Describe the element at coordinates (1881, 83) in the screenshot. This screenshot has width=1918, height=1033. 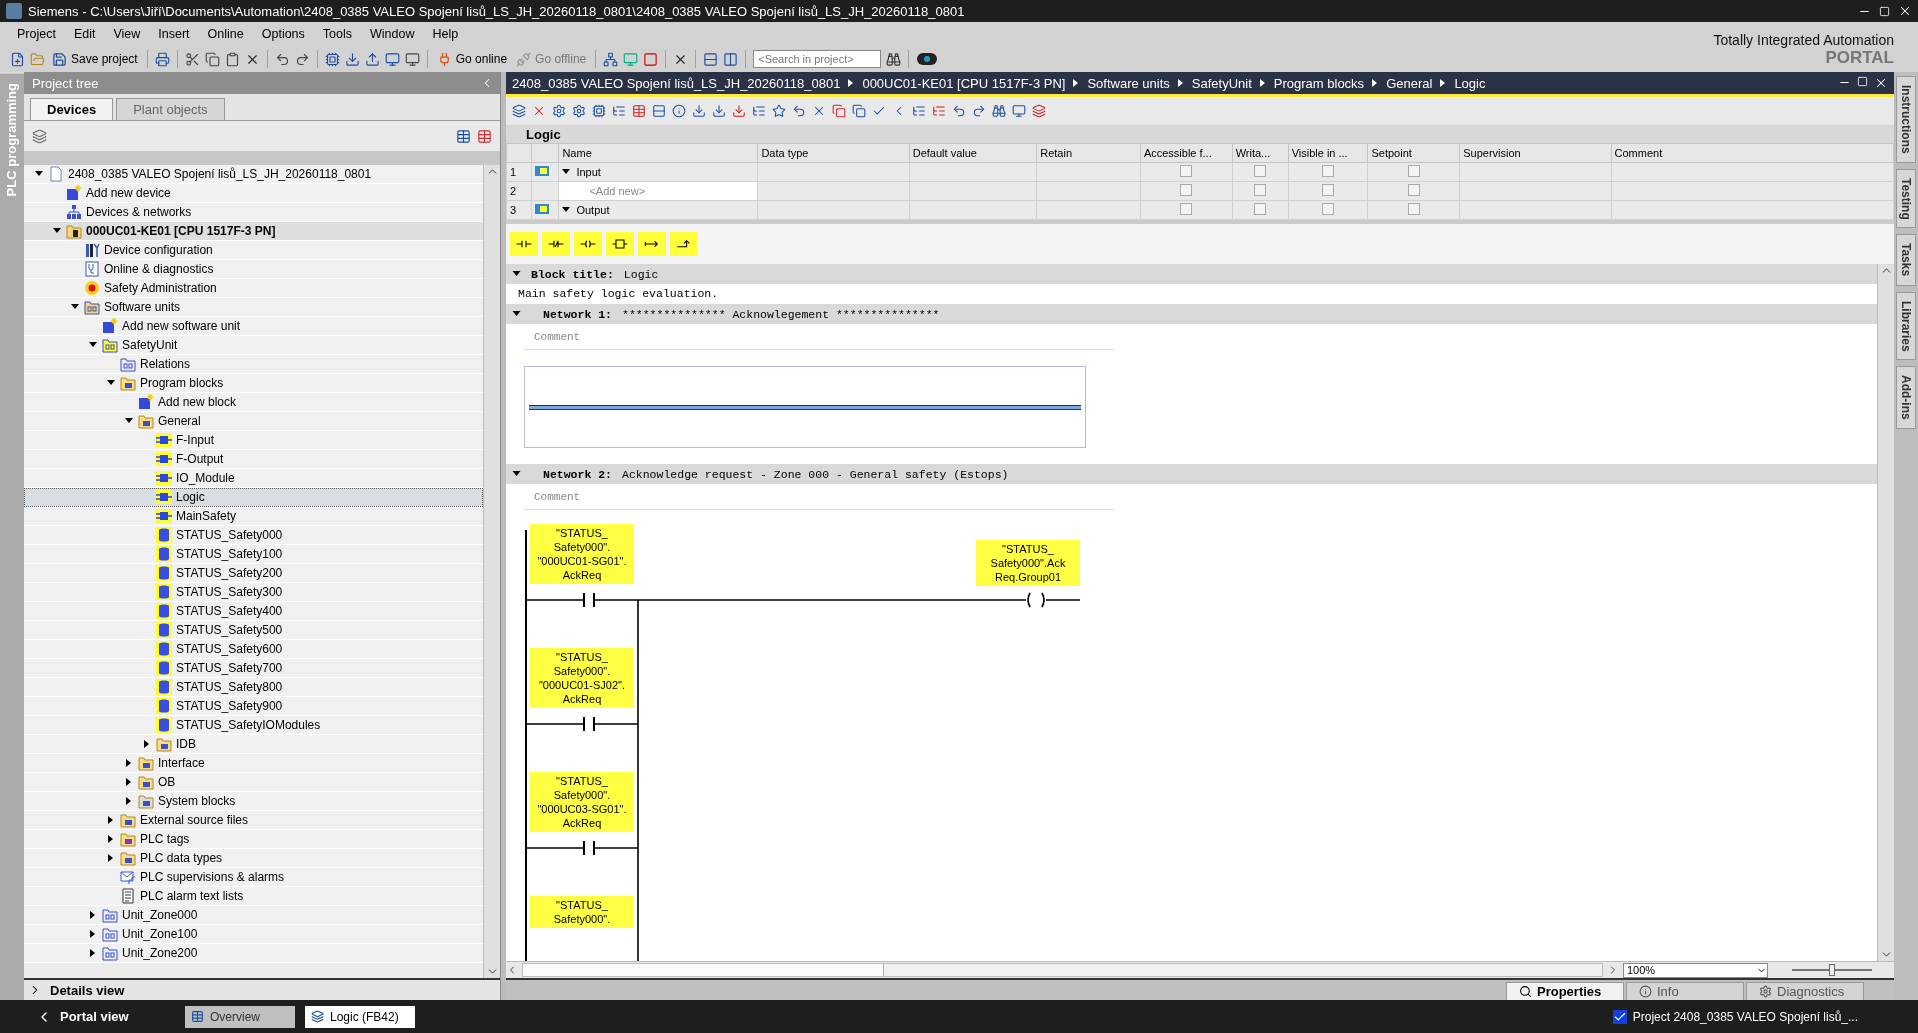
I see `close-icon` at that location.